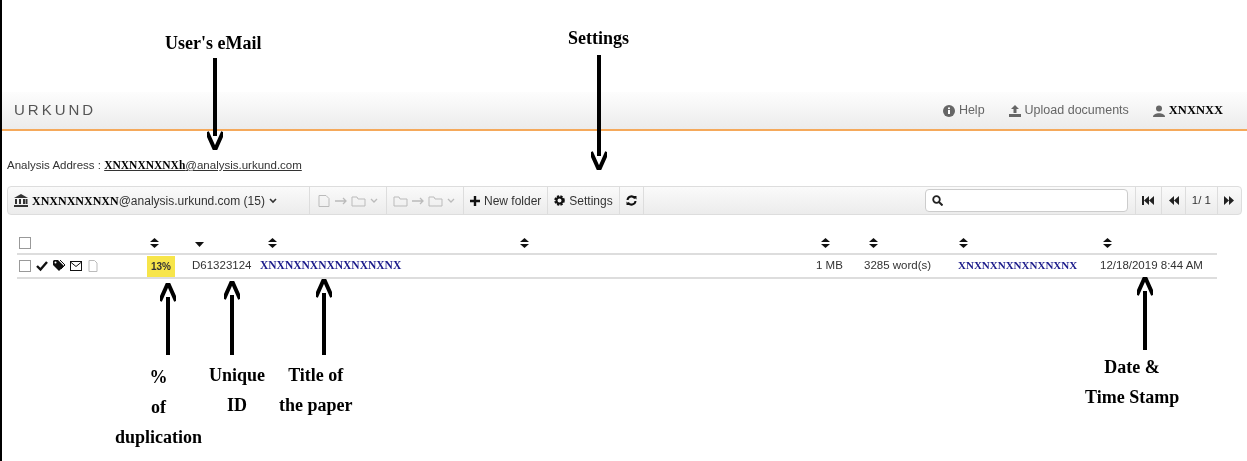  I want to click on new-folder-button: New folder, so click(506, 200).